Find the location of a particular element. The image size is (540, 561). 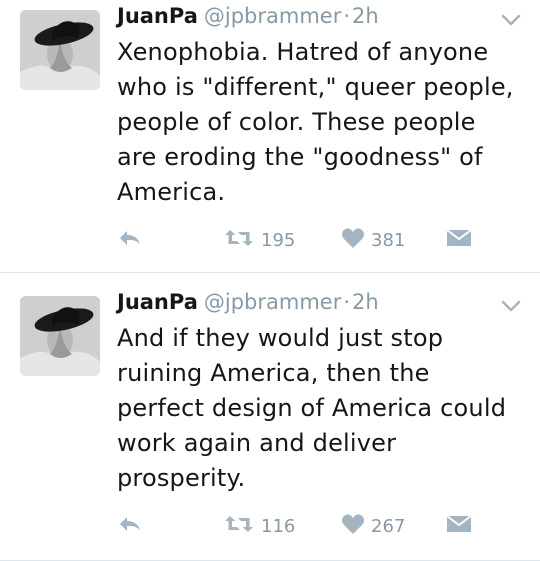

retweet-count: 116 is located at coordinates (278, 526).